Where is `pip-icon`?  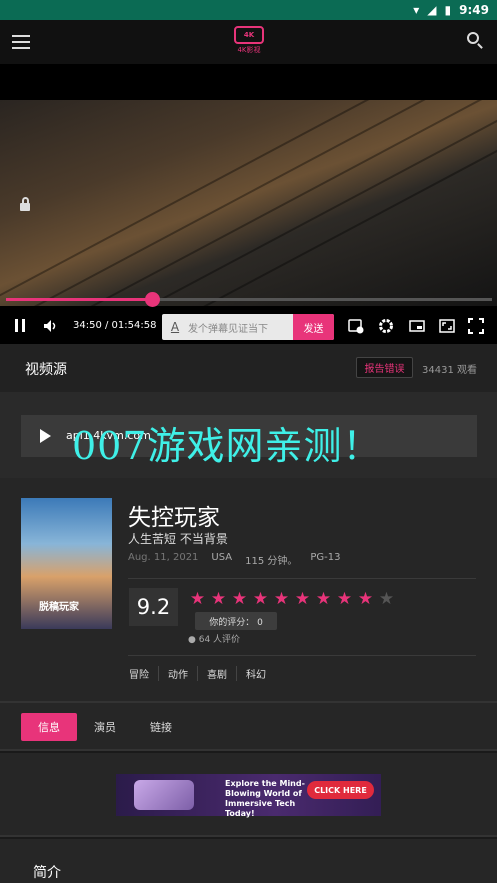 pip-icon is located at coordinates (417, 326).